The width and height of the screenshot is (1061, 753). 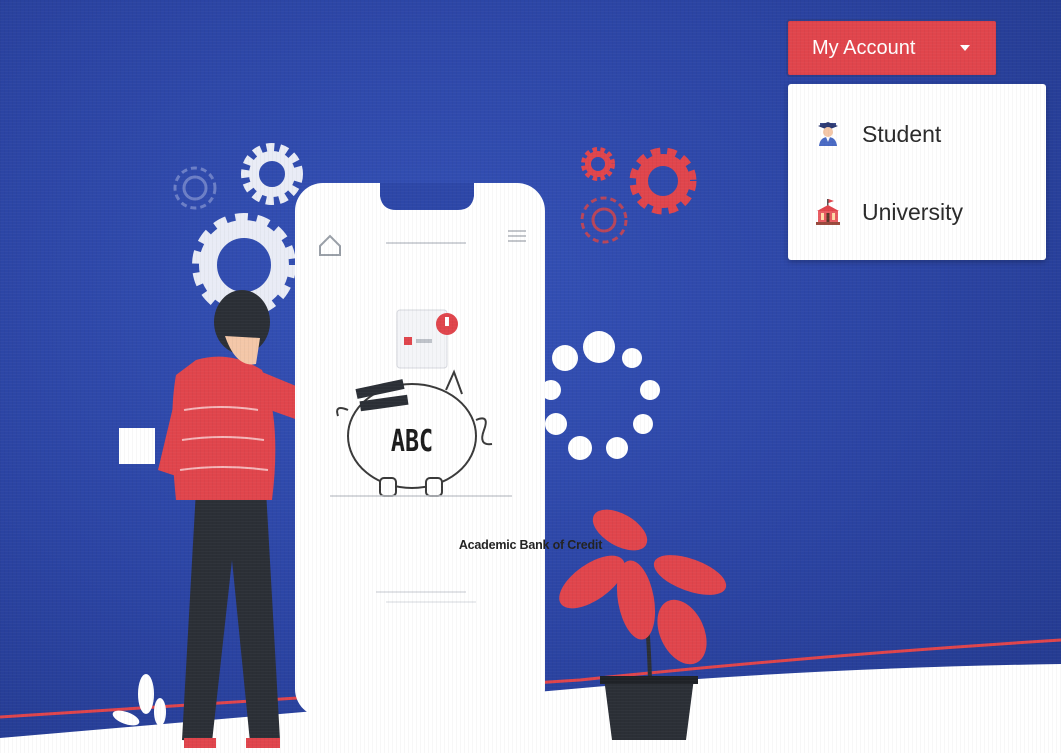 I want to click on menu-item-label: Student, so click(x=902, y=133).